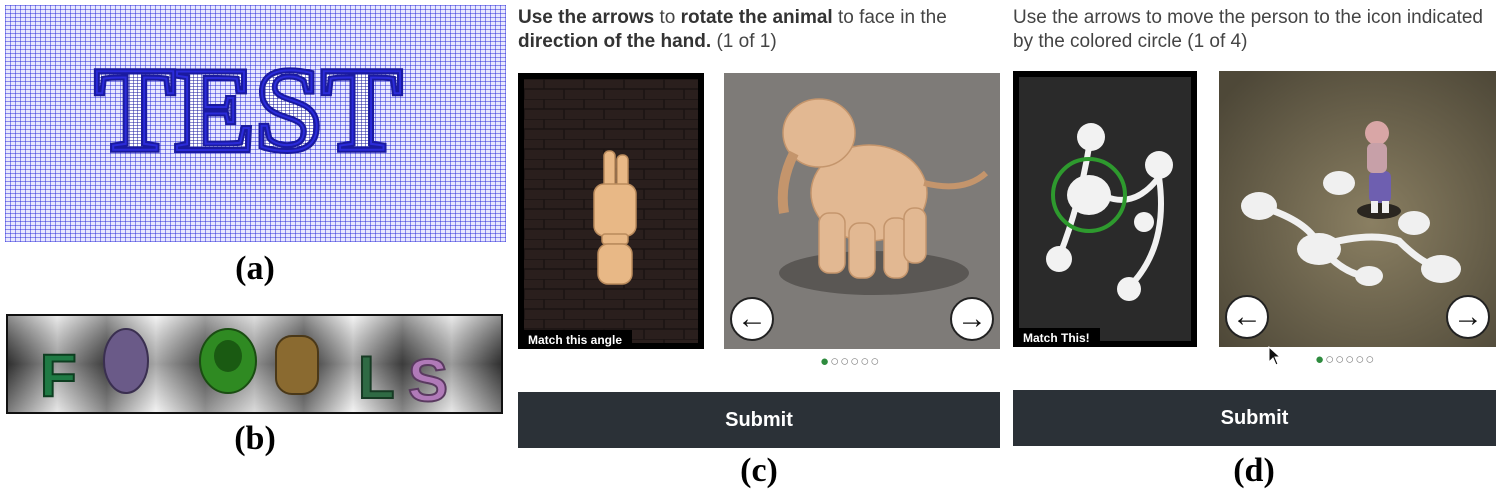  Describe the element at coordinates (1056, 337) in the screenshot. I see `match-this-label: Match This!` at that location.